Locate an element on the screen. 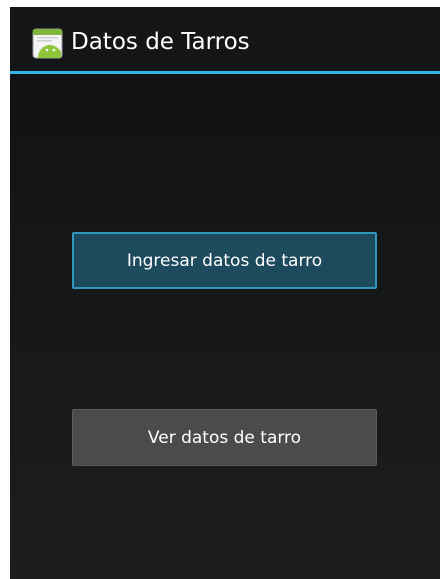 The image size is (440, 579). action-bar-divider is located at coordinates (225, 72).